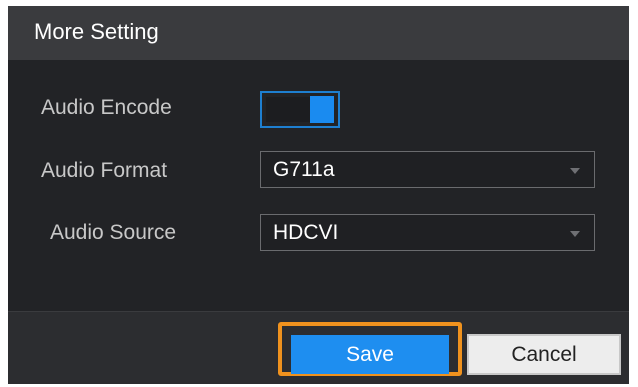 The height and width of the screenshot is (387, 638). Describe the element at coordinates (106, 107) in the screenshot. I see `audio-encode-label: Audio Encode` at that location.